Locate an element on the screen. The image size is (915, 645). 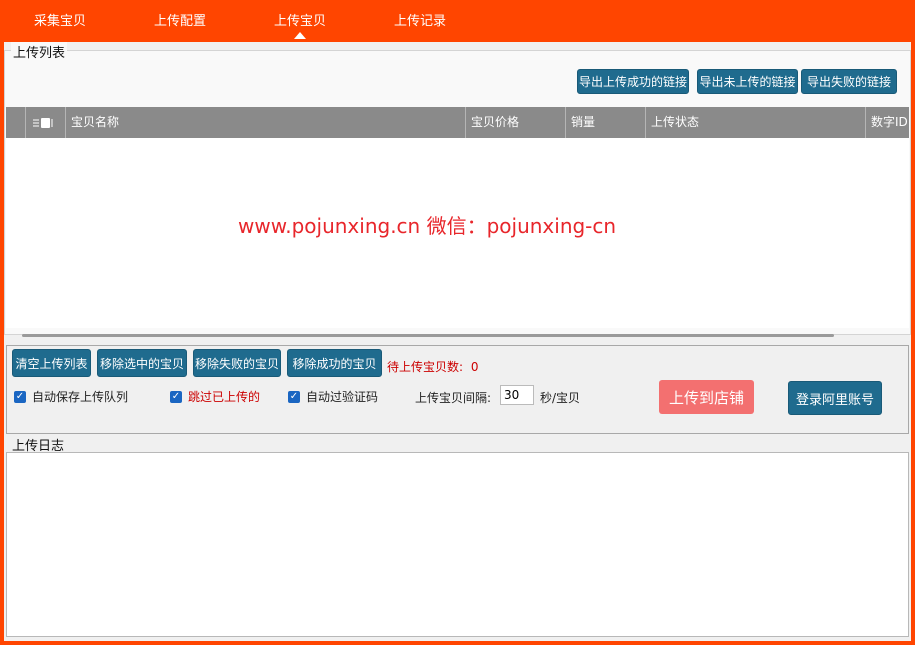
remove-selected-items-button: 移除选中的宝贝 is located at coordinates (142, 363).